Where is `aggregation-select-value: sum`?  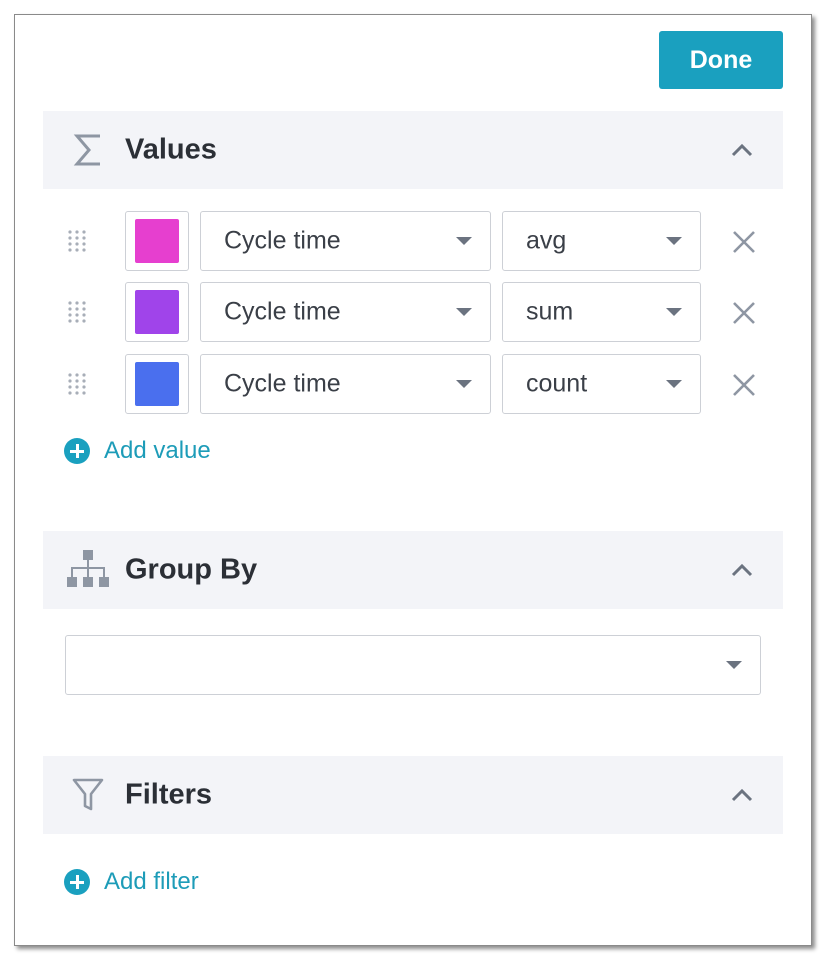 aggregation-select-value: sum is located at coordinates (550, 311).